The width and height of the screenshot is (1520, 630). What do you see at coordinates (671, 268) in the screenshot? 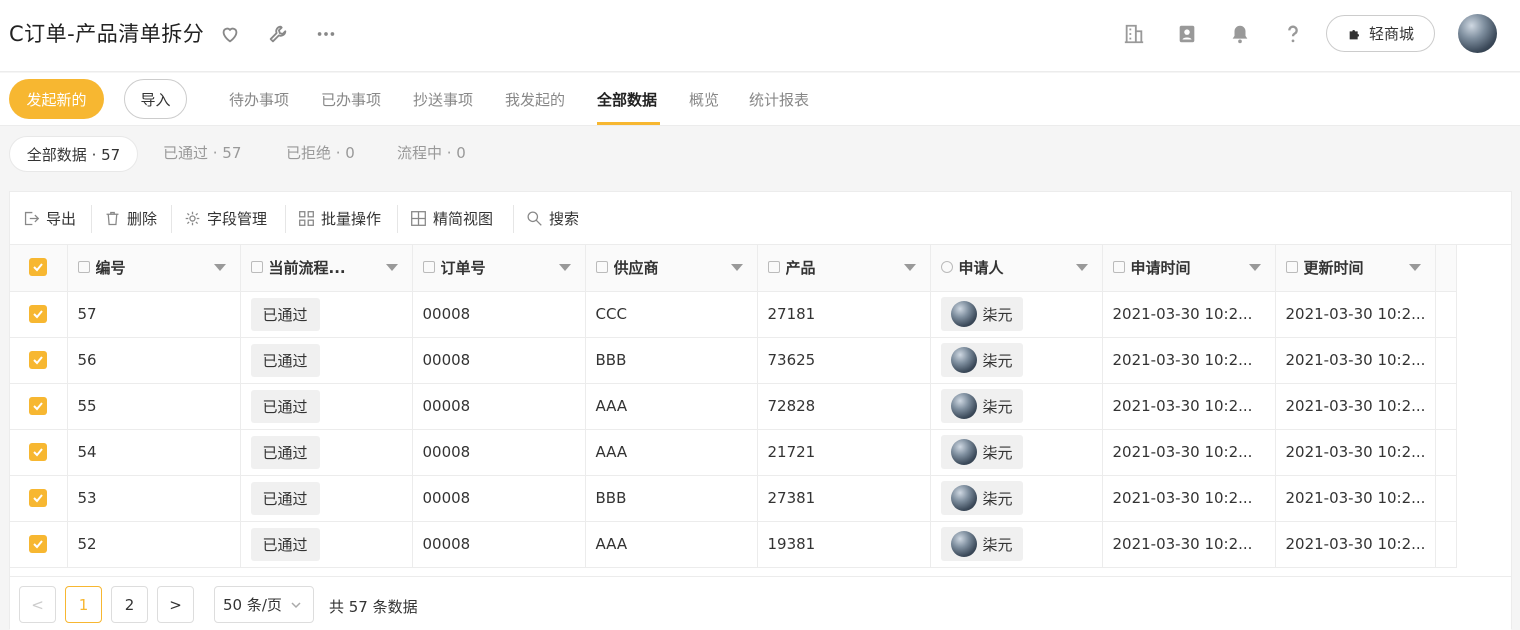
I see `column-header-supplier: 供应商` at bounding box center [671, 268].